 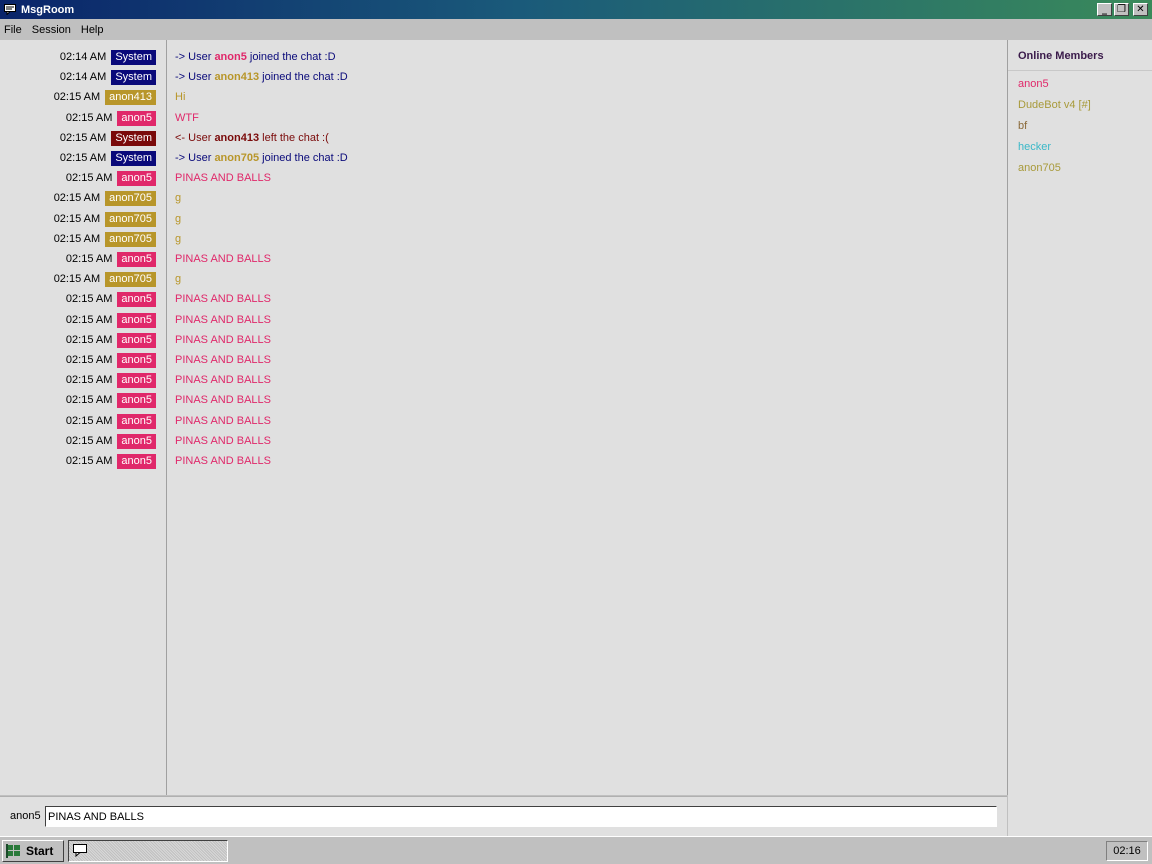 What do you see at coordinates (576, 9) in the screenshot?
I see `title-bar: MsgRoom _ ❐ ✕` at bounding box center [576, 9].